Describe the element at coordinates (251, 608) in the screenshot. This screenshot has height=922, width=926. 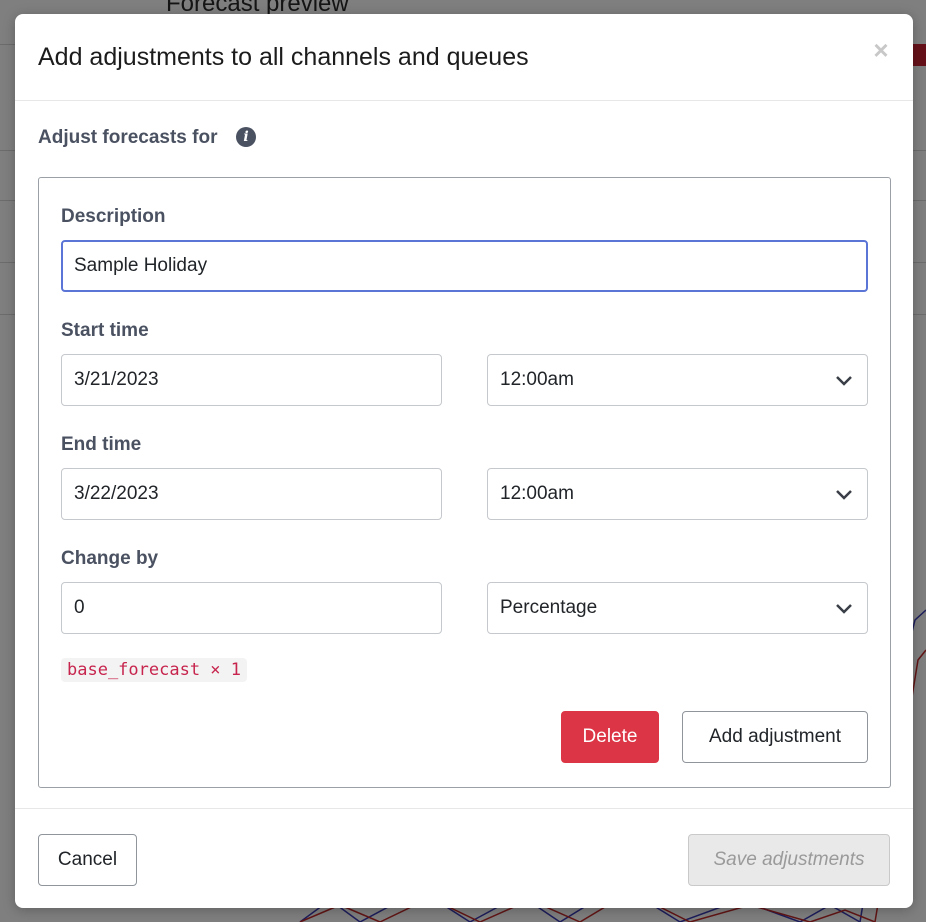
I see `change-by-input: 0` at that location.